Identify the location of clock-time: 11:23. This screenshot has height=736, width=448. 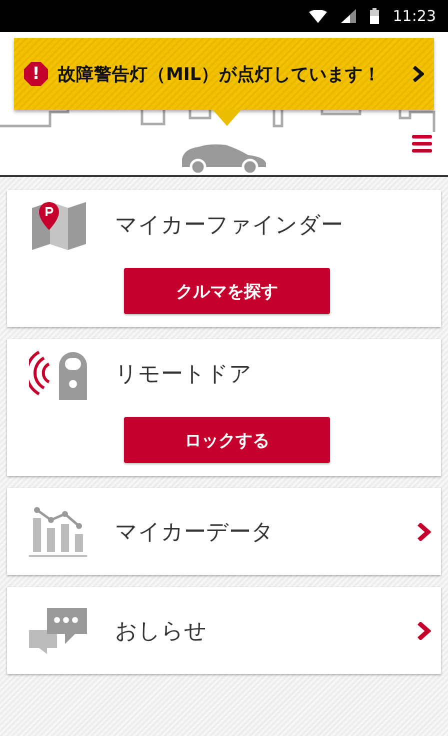
(414, 16).